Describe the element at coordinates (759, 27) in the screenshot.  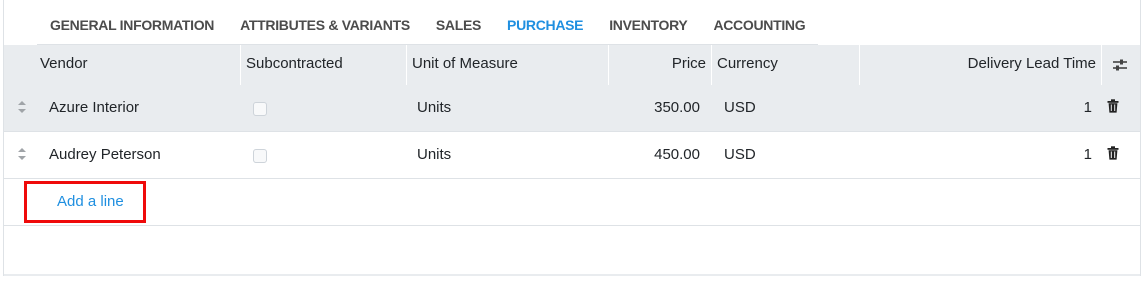
I see `tab-accounting: ACCOUNTING` at that location.